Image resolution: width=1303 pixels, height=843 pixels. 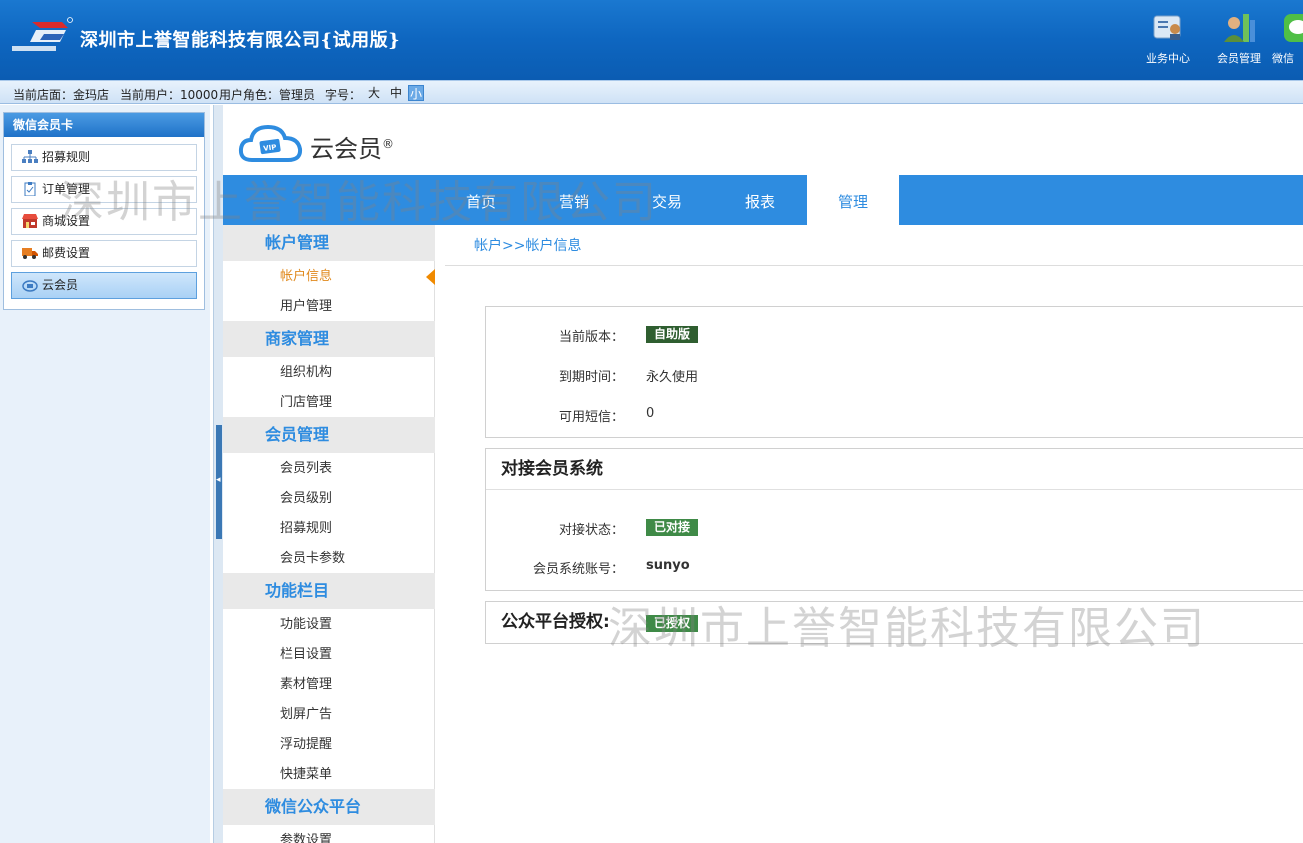 What do you see at coordinates (329, 591) in the screenshot?
I see `menu-group-features: 功能栏目` at bounding box center [329, 591].